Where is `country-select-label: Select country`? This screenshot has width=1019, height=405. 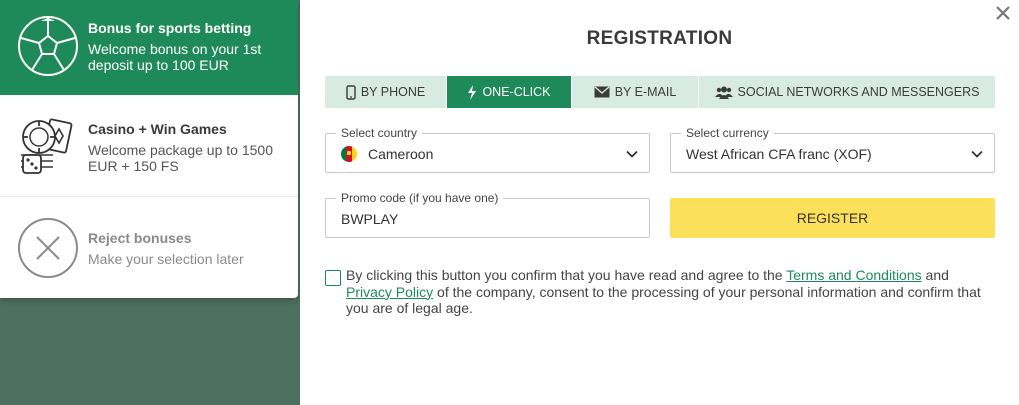
country-select-label: Select country is located at coordinates (379, 133).